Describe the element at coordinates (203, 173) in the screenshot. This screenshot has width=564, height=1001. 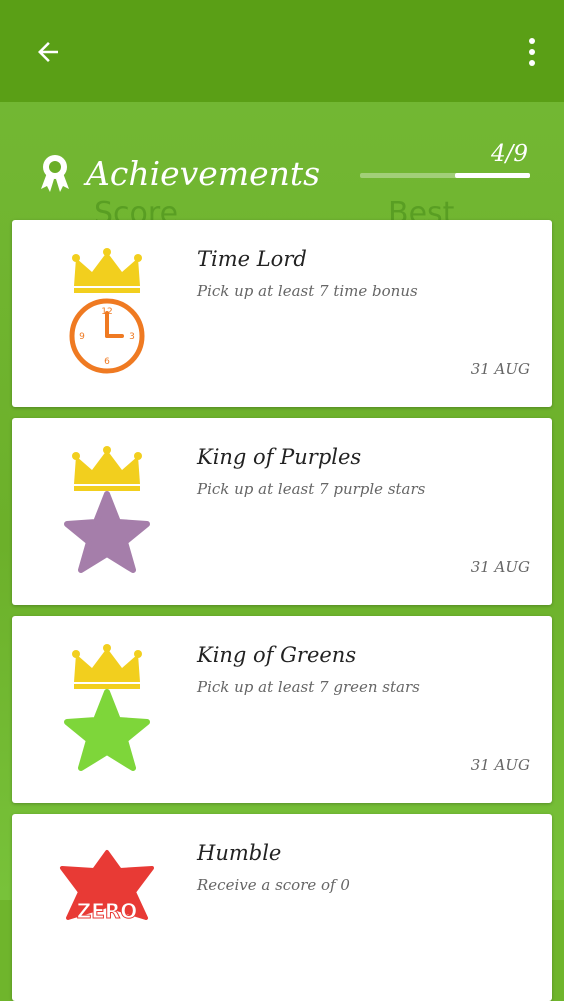
I see `achievements-title: Achievements` at that location.